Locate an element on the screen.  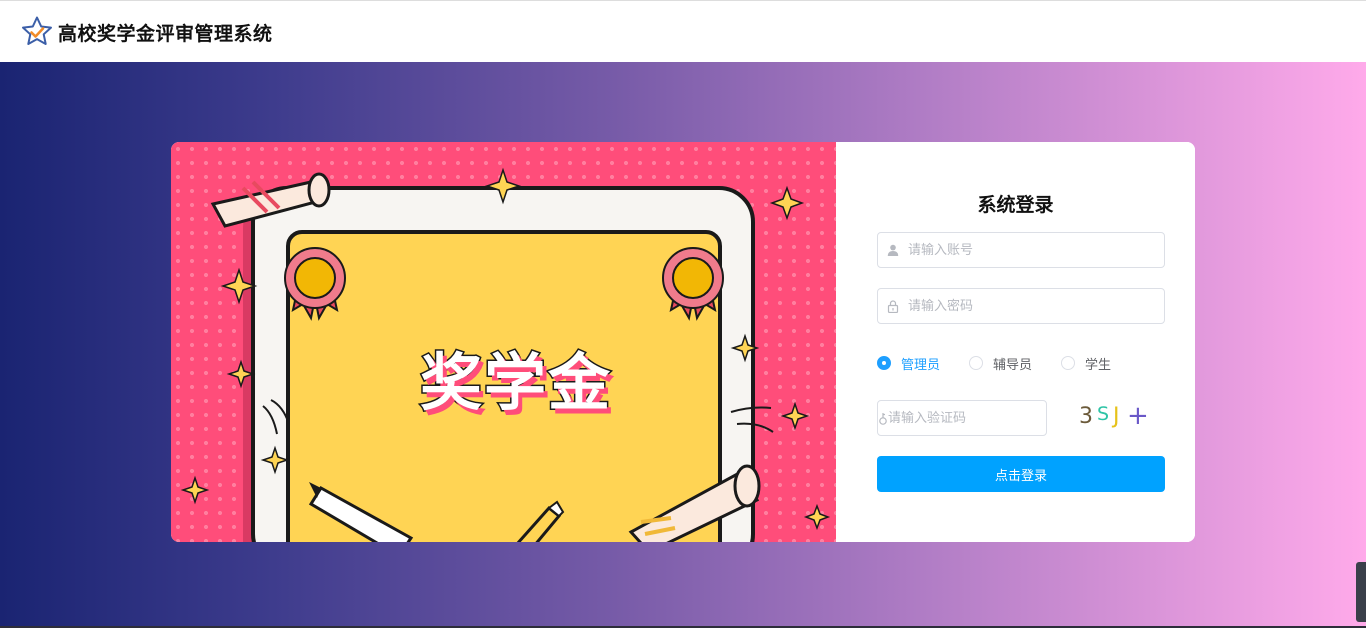
lock-icon is located at coordinates (893, 306).